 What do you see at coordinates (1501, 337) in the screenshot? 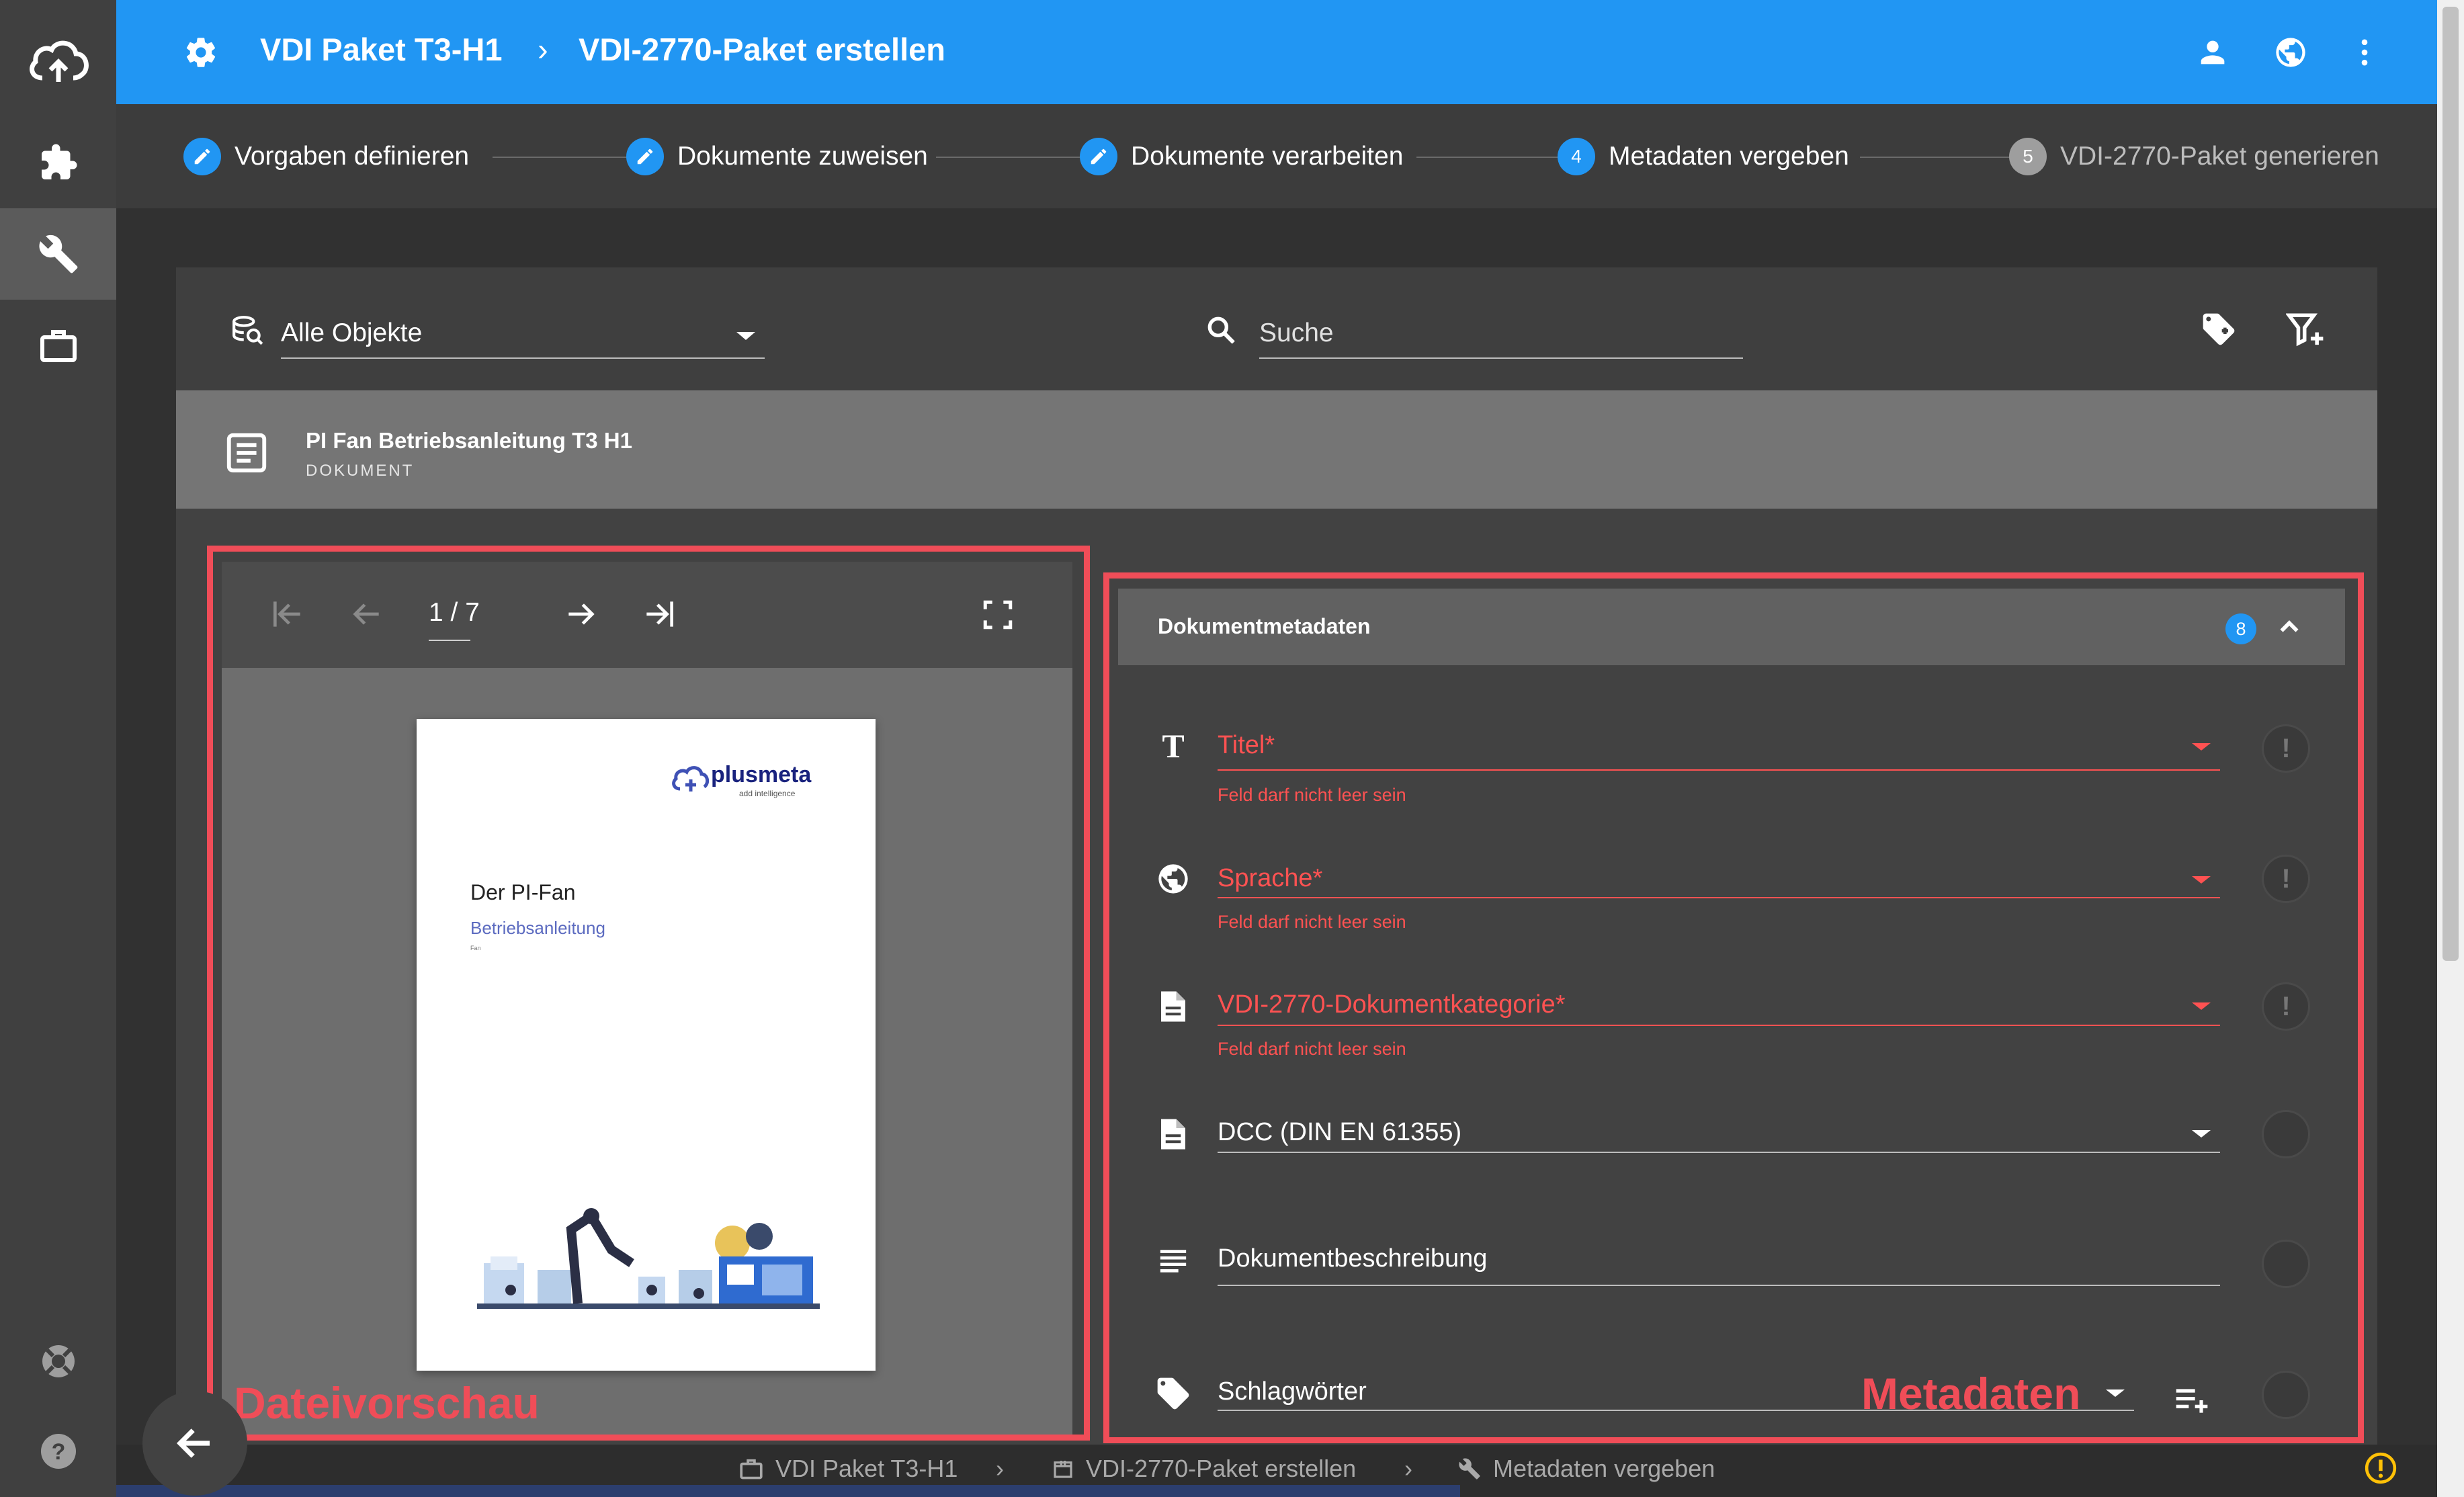
I see `search-input: Suche` at bounding box center [1501, 337].